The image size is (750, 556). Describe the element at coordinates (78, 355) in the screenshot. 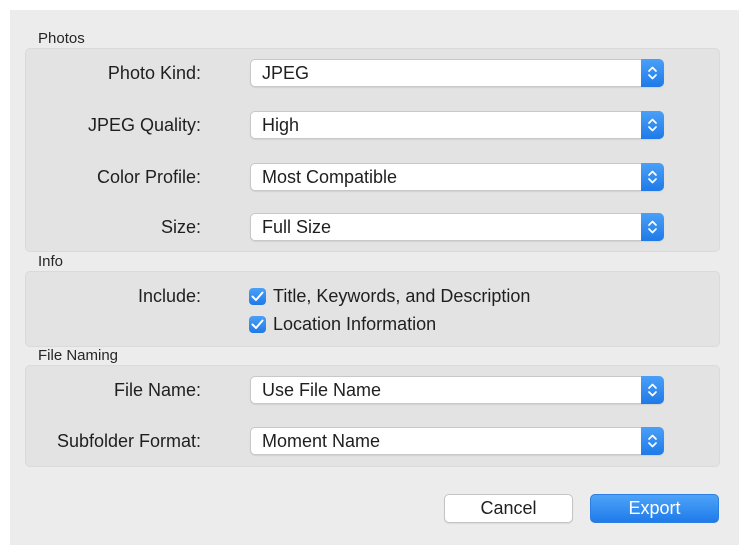

I see `section-title-file-naming: File Naming` at that location.